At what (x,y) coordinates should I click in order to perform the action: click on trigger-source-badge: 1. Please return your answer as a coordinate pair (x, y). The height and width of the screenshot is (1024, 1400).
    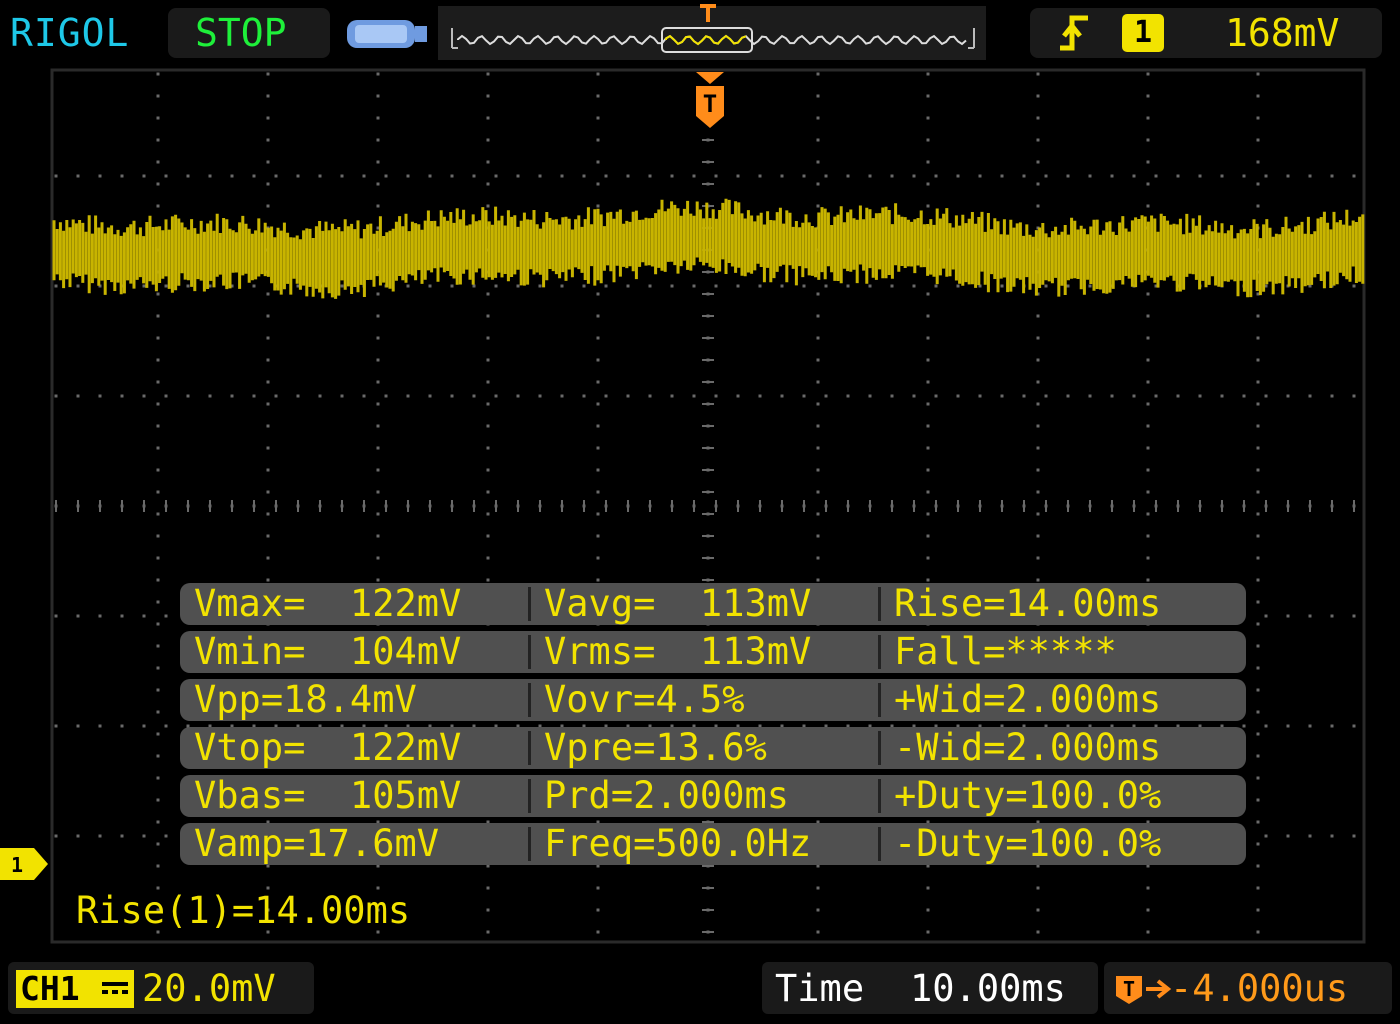
    Looking at the image, I should click on (1143, 33).